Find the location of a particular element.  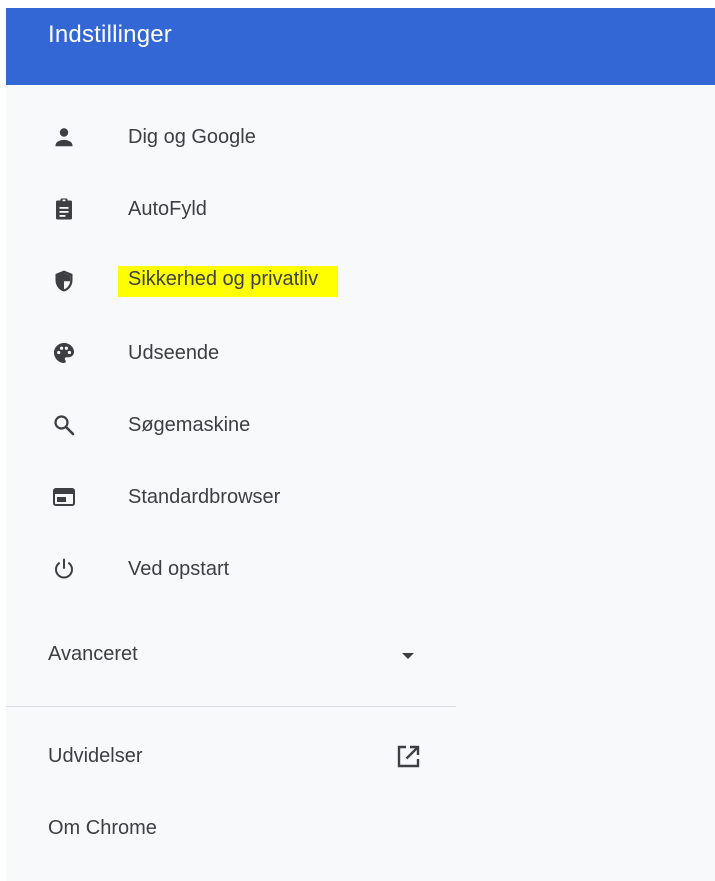

extensions-label: Udvidelser is located at coordinates (95, 756).